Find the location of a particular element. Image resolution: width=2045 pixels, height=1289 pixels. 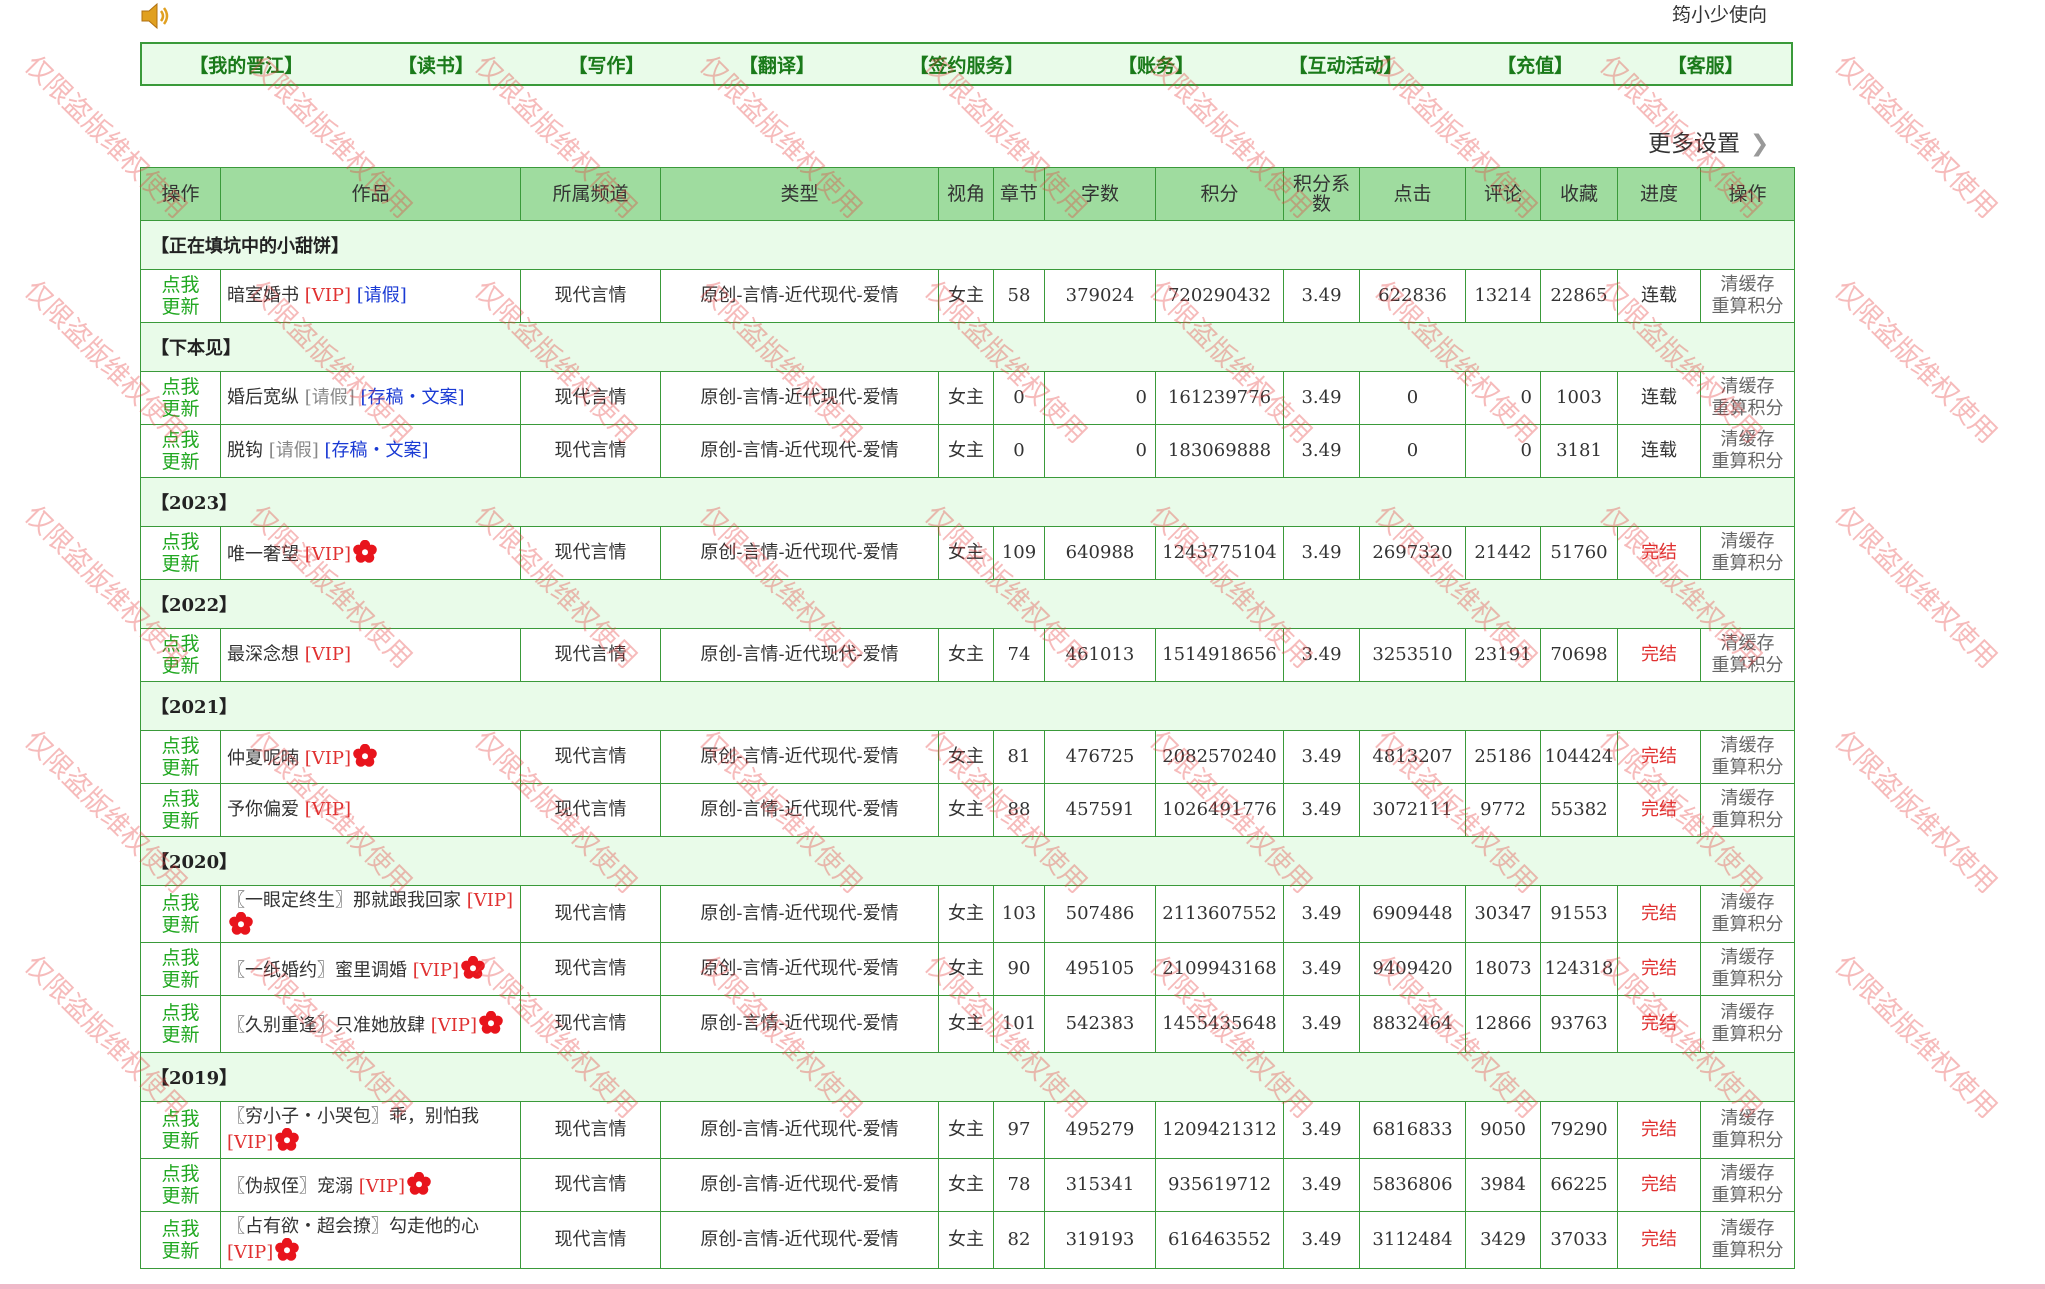

more-settings-link: 更多设置 ❯ is located at coordinates (1708, 141).